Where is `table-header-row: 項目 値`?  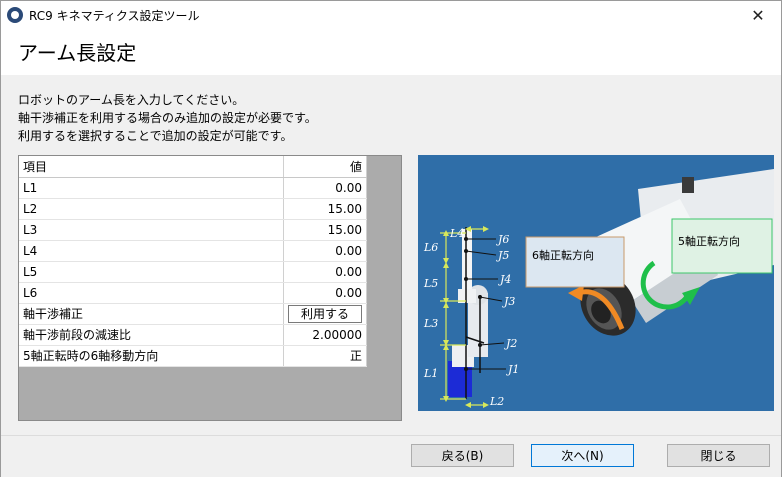
table-header-row: 項目 値 is located at coordinates (193, 167).